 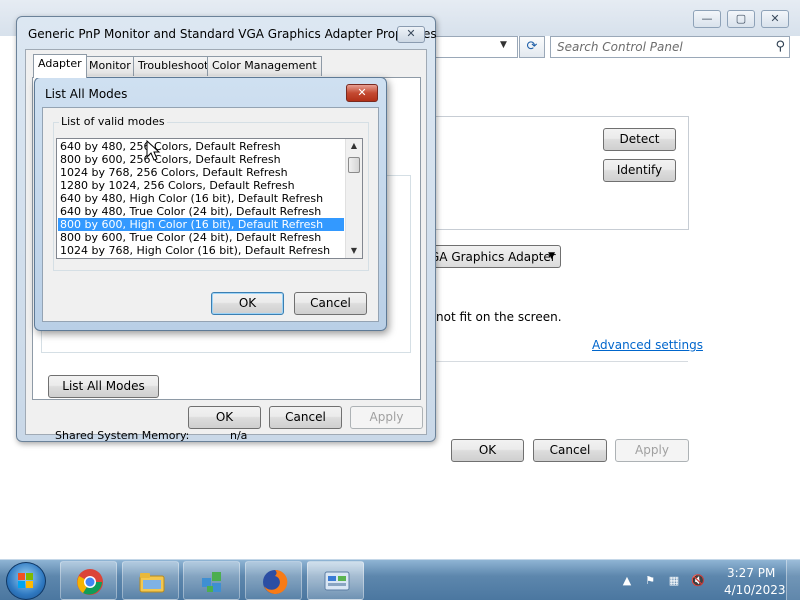 I want to click on scroll-up-icon: ▲, so click(x=354, y=146).